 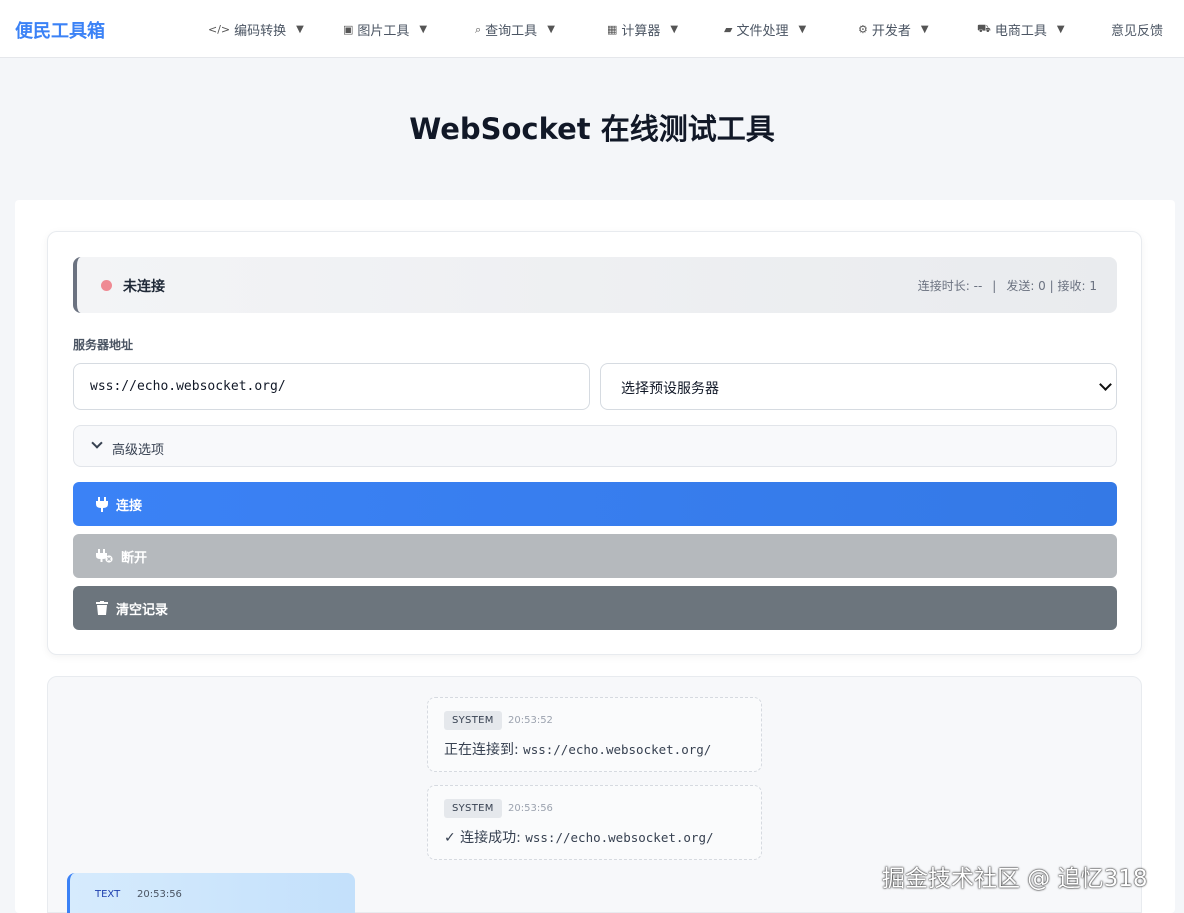 I want to click on preset-select-value: 选择预设服务器, so click(x=670, y=389).